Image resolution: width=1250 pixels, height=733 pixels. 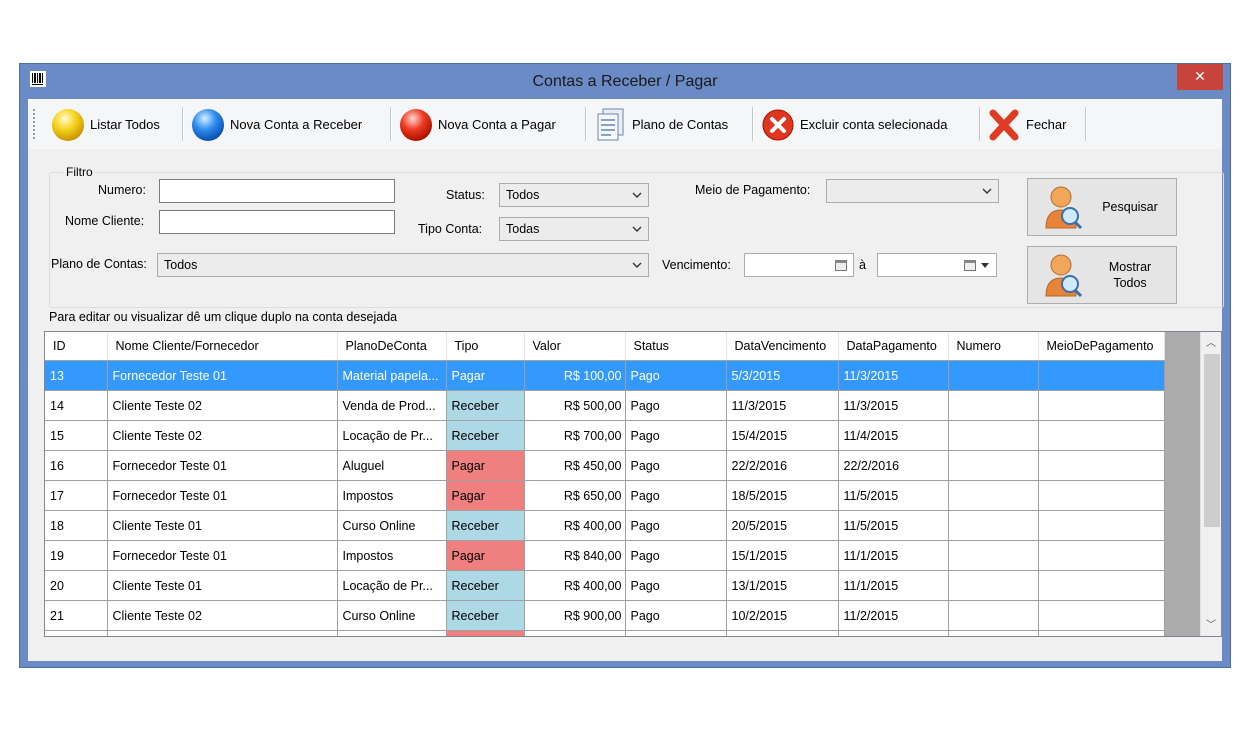 I want to click on column-header: DataPagamento, so click(x=893, y=346).